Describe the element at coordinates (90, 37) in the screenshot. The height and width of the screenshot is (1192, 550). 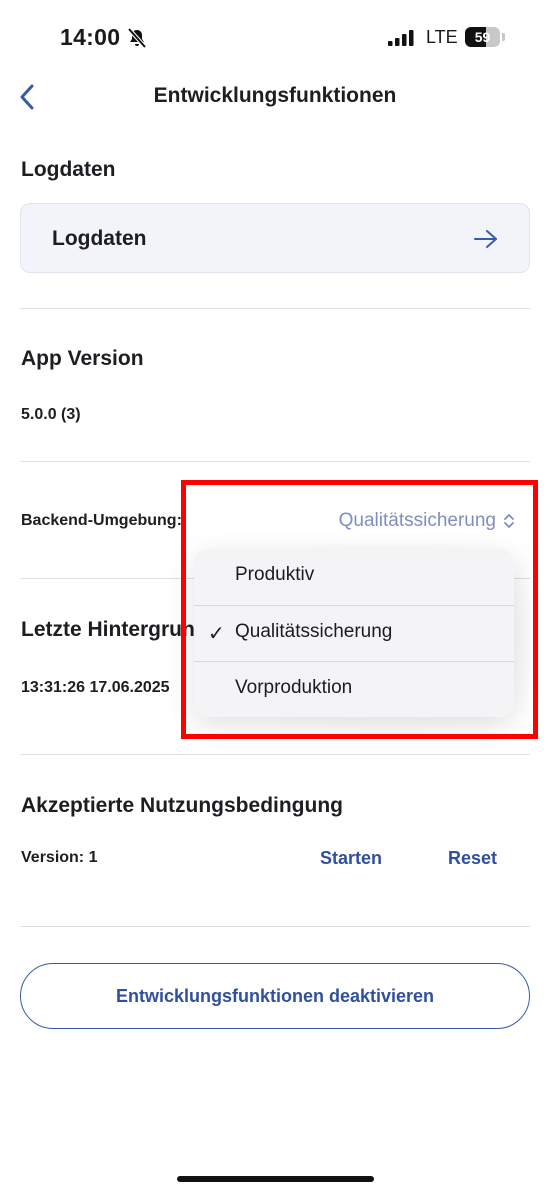
I see `status-time: 14:00` at that location.